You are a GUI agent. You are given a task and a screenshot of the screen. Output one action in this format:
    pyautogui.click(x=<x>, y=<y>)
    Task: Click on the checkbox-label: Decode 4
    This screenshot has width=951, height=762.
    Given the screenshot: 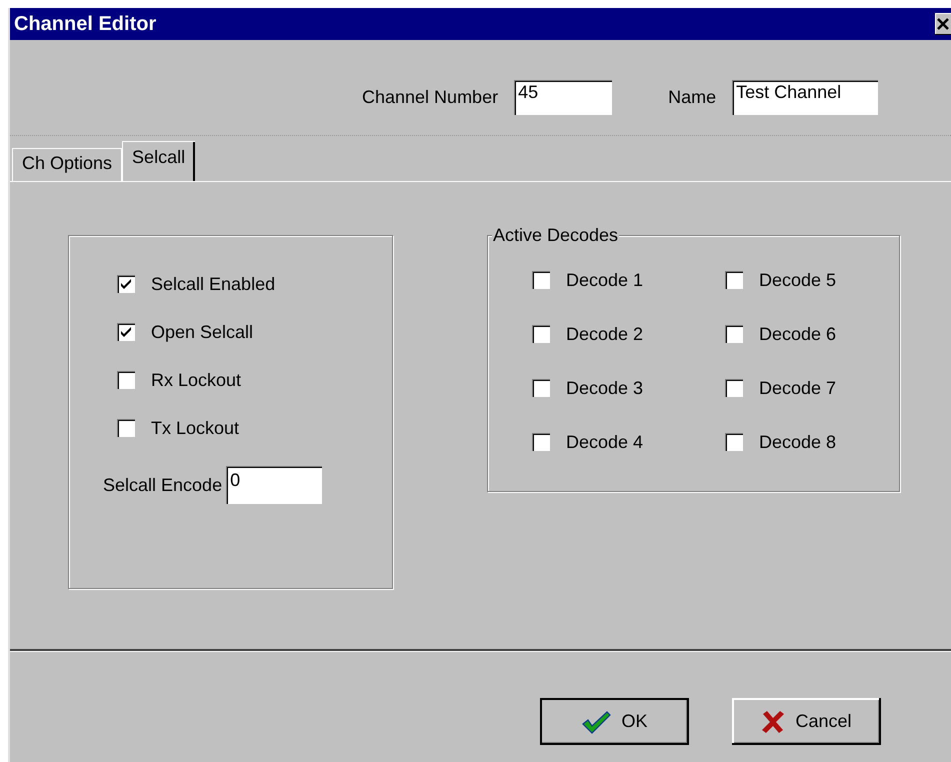 What is the action you would take?
    pyautogui.click(x=605, y=442)
    